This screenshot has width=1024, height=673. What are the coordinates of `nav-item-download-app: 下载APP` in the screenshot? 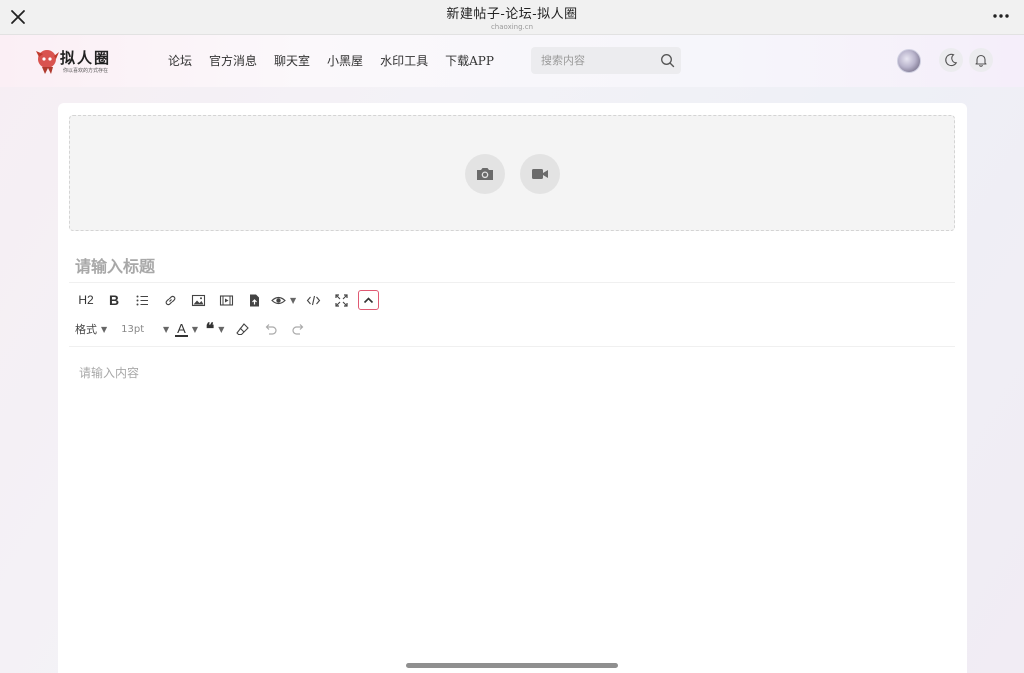 It's located at (469, 60).